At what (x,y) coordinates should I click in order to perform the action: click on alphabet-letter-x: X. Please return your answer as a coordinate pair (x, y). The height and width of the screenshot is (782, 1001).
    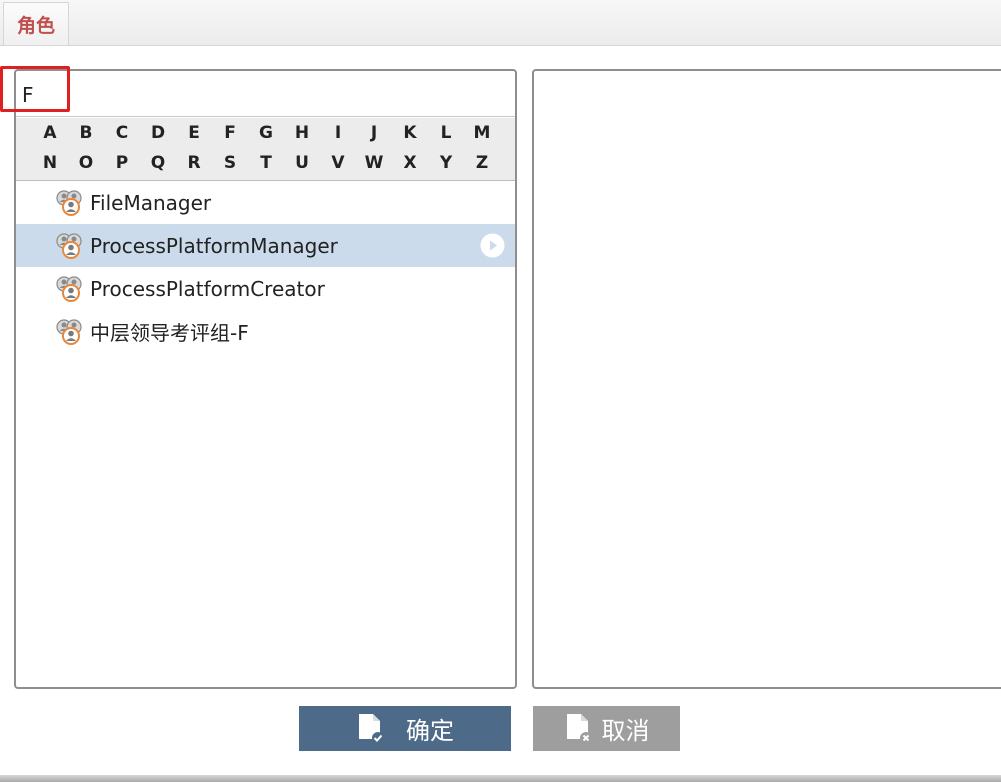
    Looking at the image, I should click on (410, 163).